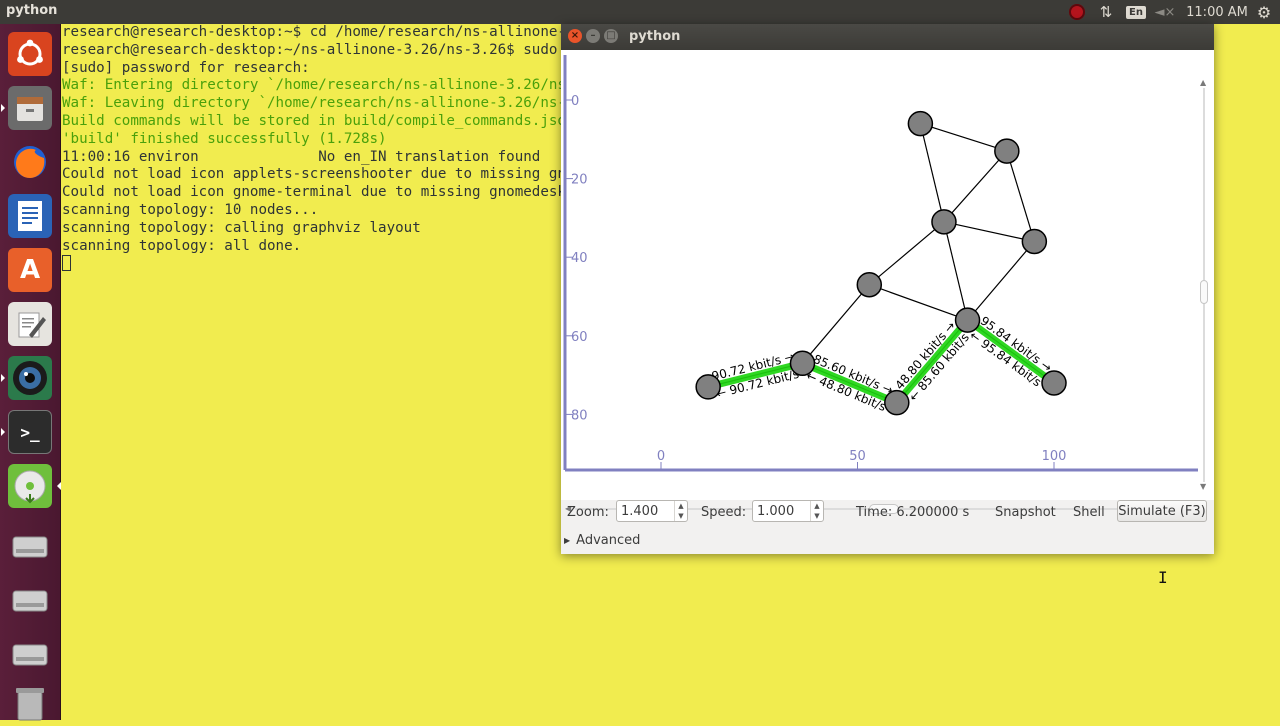 This screenshot has width=1280, height=726. Describe the element at coordinates (724, 512) in the screenshot. I see `speed-label: Speed:` at that location.